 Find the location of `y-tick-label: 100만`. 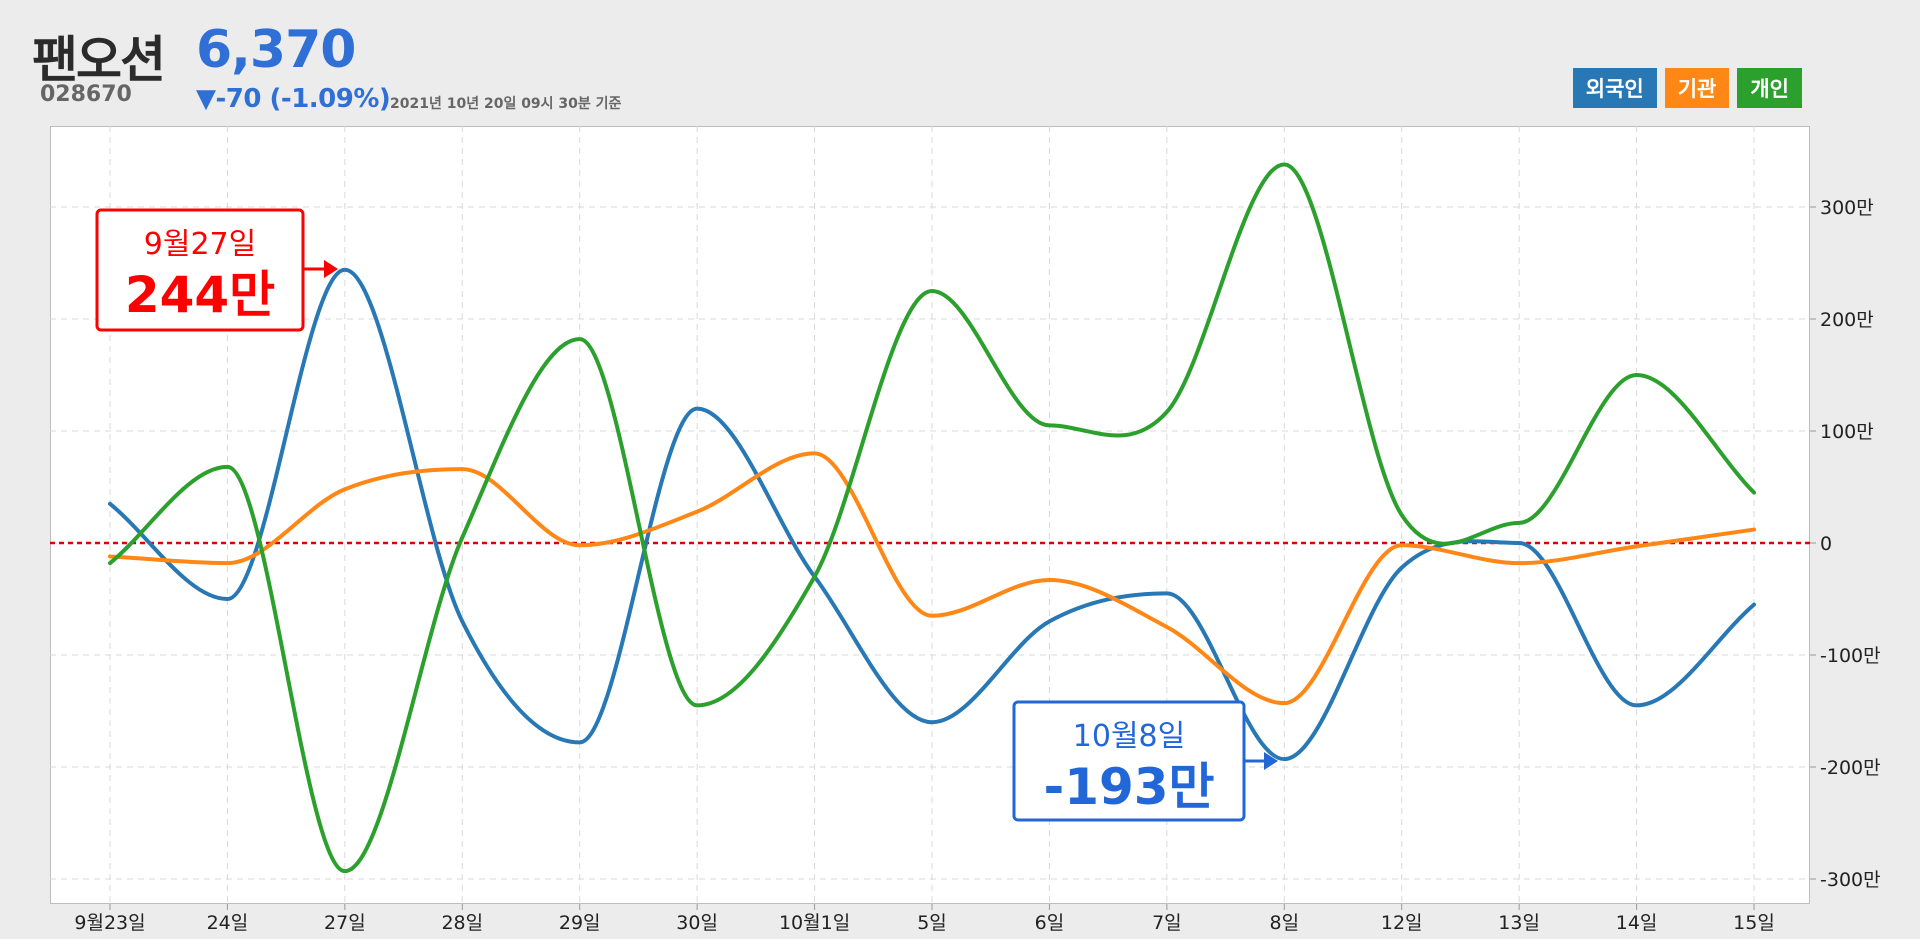

y-tick-label: 100만 is located at coordinates (1847, 432).